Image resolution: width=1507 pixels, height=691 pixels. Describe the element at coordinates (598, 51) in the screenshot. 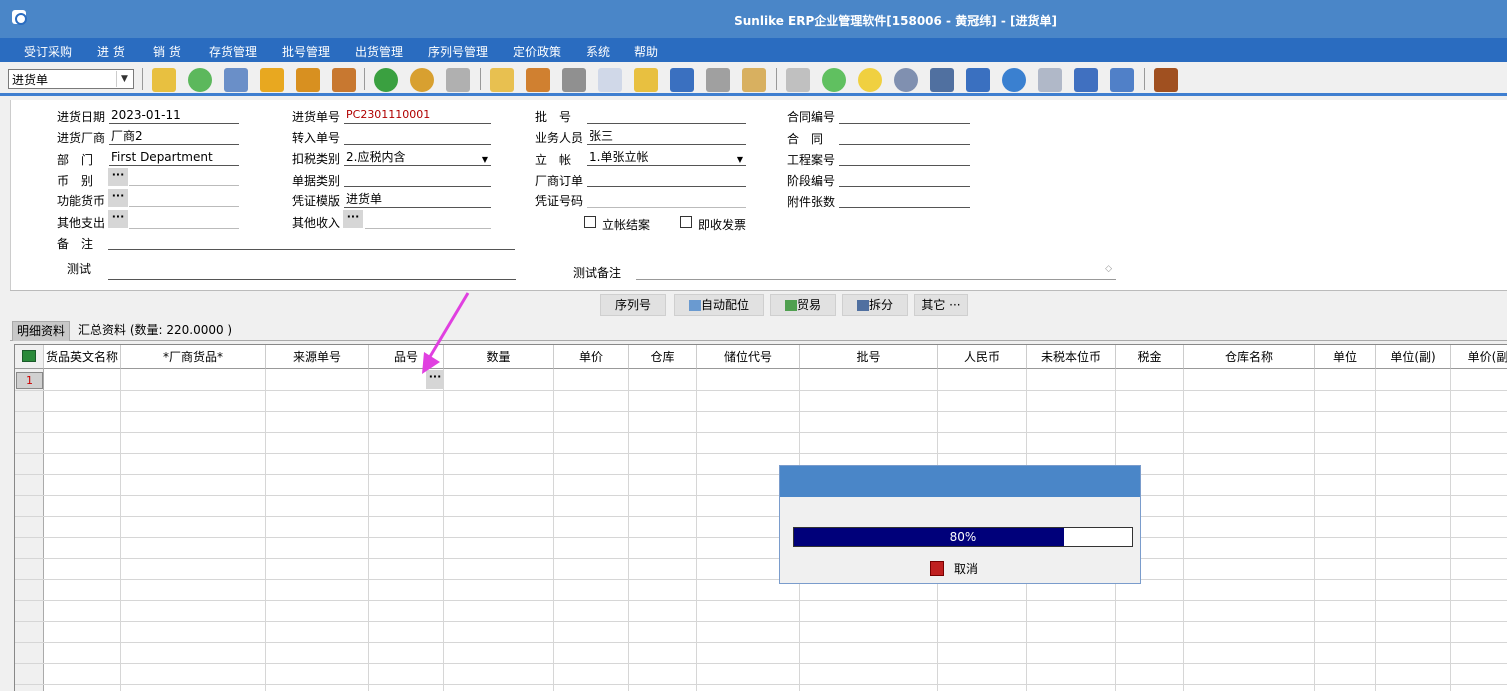

I see `menu-system: 系统` at that location.